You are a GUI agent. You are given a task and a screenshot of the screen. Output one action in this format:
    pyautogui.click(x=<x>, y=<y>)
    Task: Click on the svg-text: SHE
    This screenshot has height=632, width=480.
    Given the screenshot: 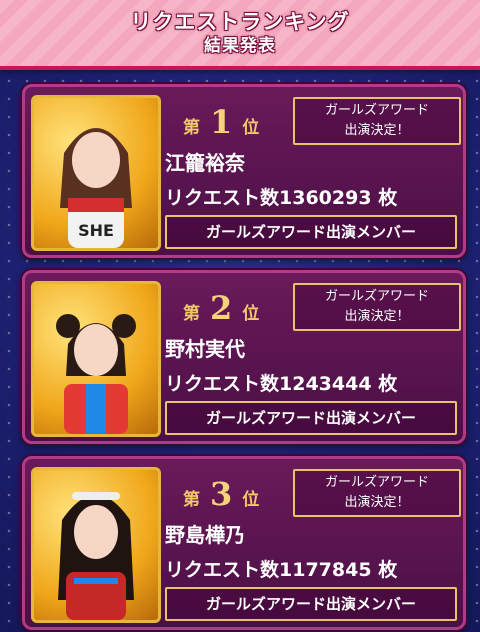 What is the action you would take?
    pyautogui.click(x=96, y=230)
    